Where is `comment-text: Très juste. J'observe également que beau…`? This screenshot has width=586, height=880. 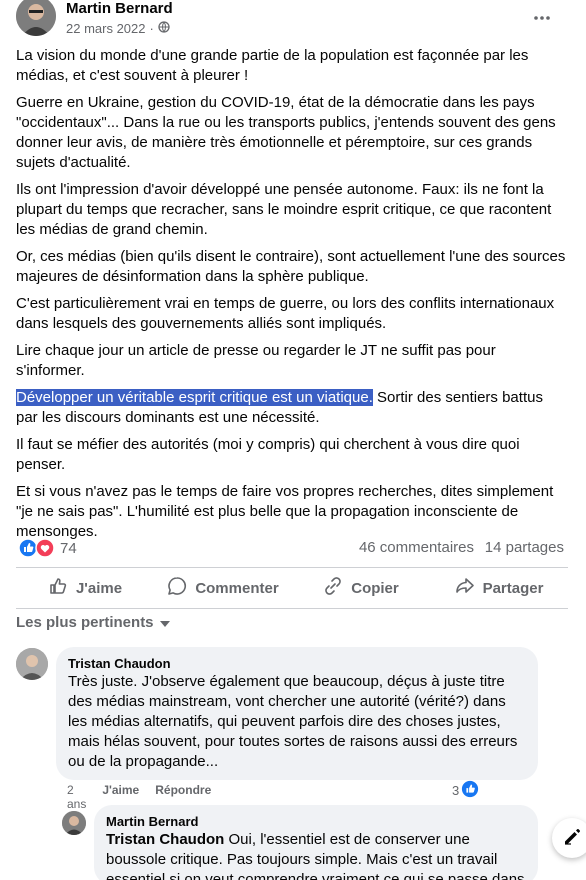
comment-text: Très juste. J'observe également que beau… is located at coordinates (293, 721).